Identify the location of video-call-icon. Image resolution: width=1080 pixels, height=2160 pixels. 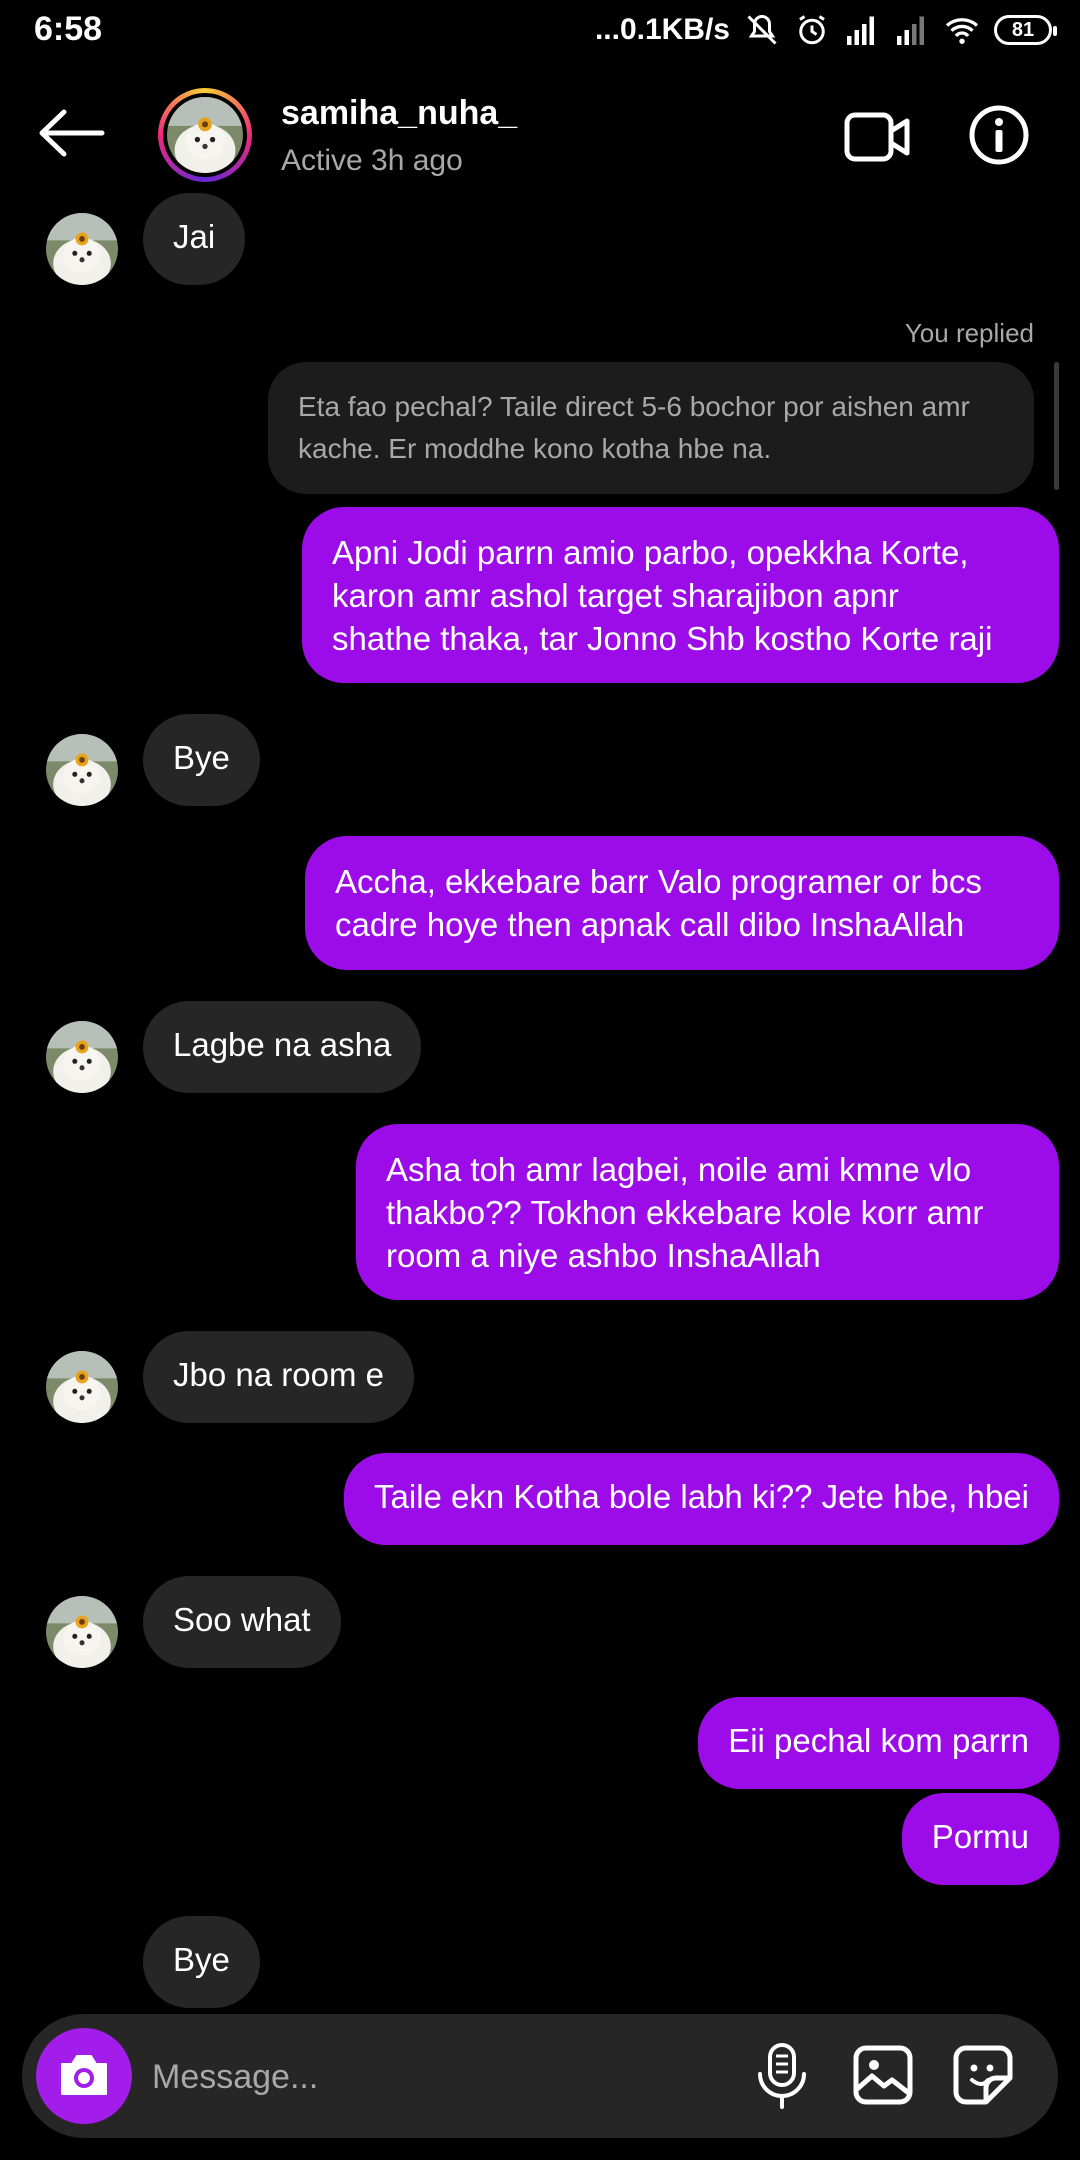
(877, 137).